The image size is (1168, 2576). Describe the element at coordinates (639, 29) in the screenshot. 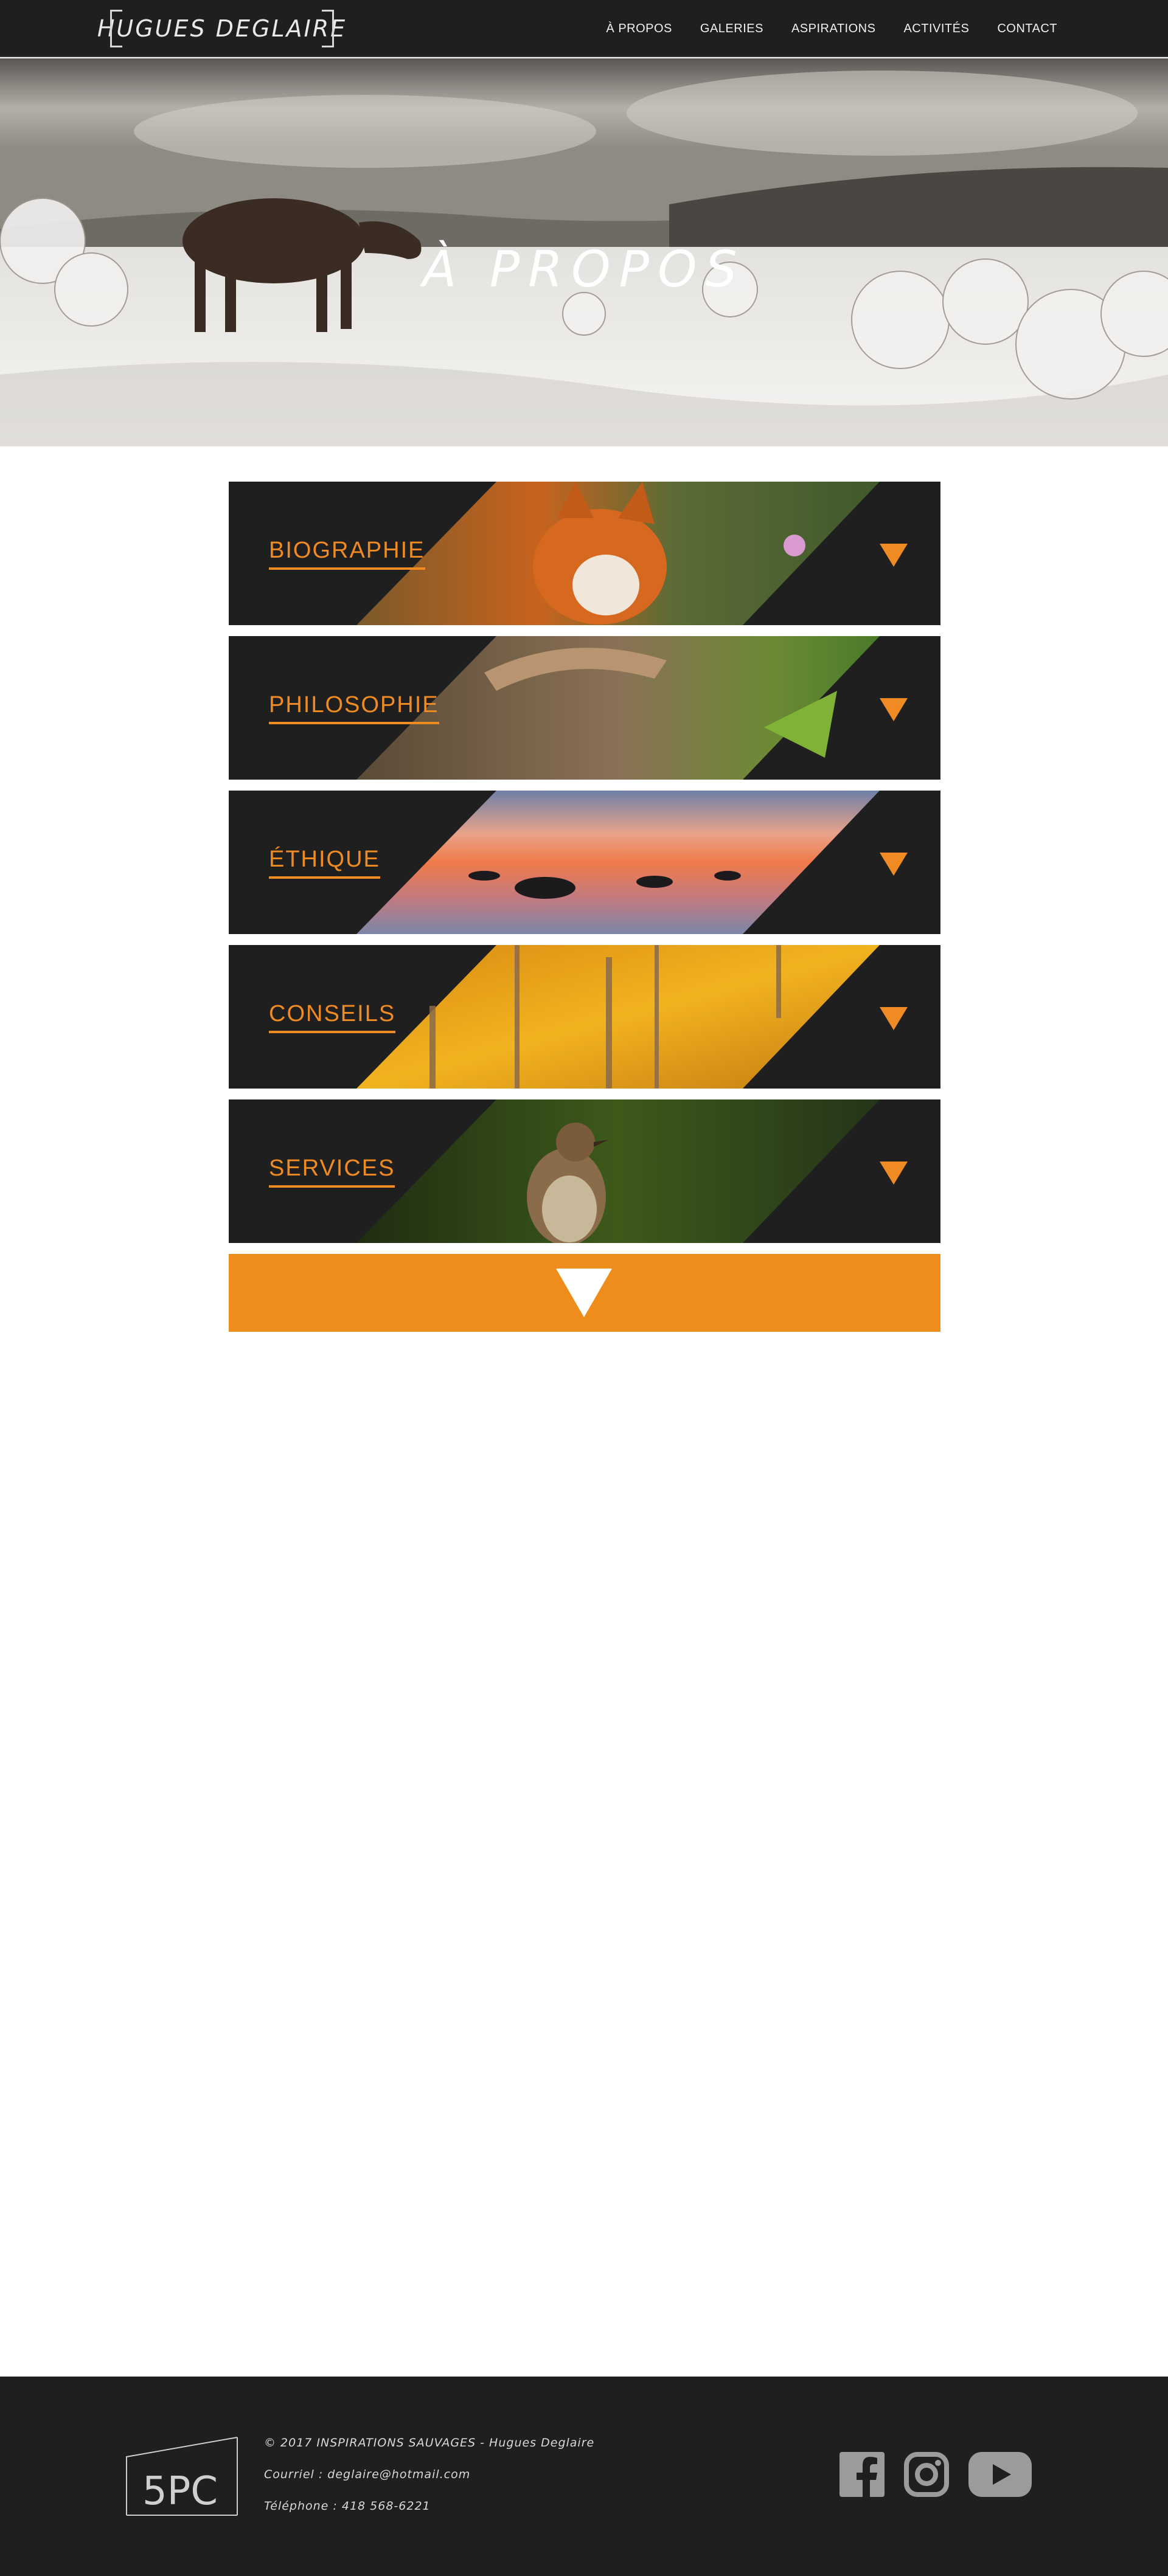

I see `nav-a-propos: À PROPOS` at that location.